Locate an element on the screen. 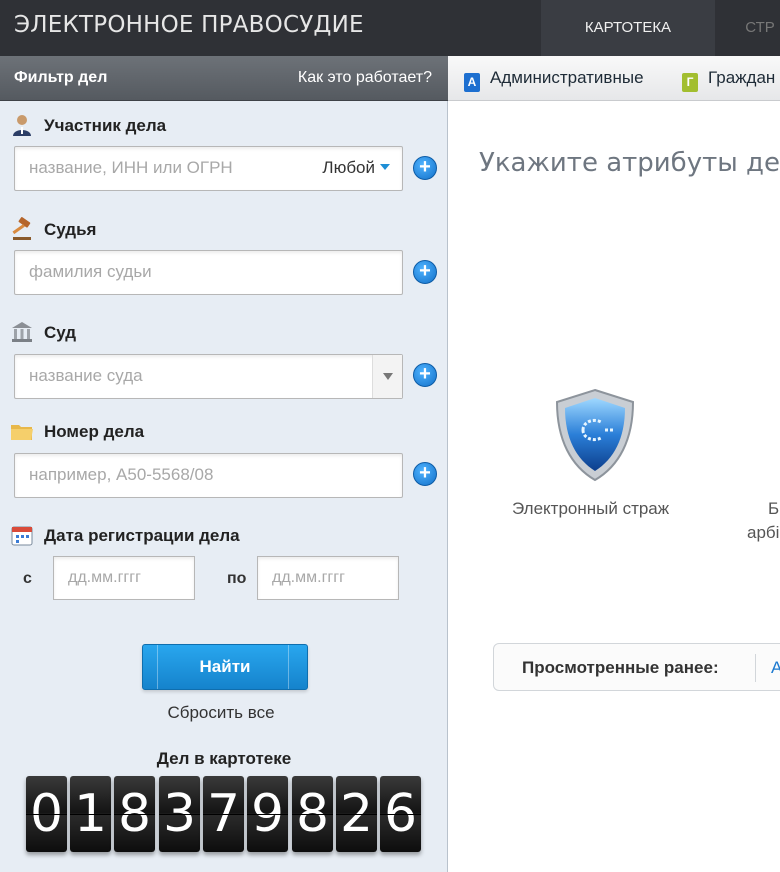 Image resolution: width=780 pixels, height=872 pixels. category-civil: Г Граждан is located at coordinates (728, 80).